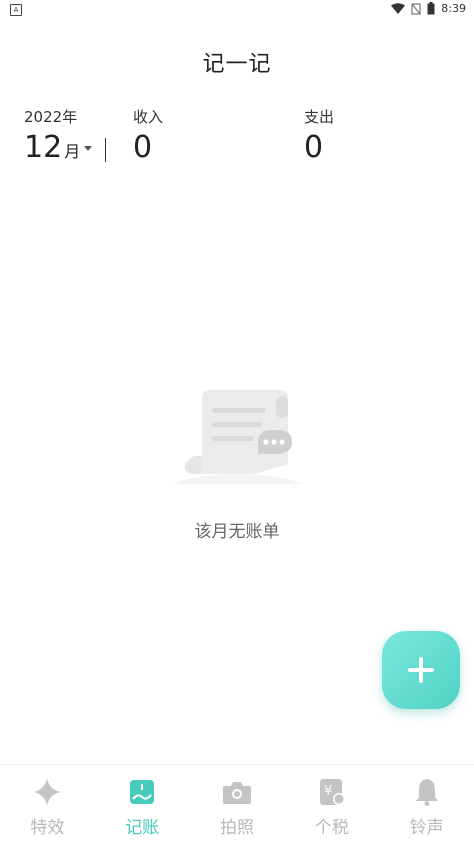 Image resolution: width=474 pixels, height=845 pixels. What do you see at coordinates (142, 828) in the screenshot?
I see `nav-label-accounting: 记账` at bounding box center [142, 828].